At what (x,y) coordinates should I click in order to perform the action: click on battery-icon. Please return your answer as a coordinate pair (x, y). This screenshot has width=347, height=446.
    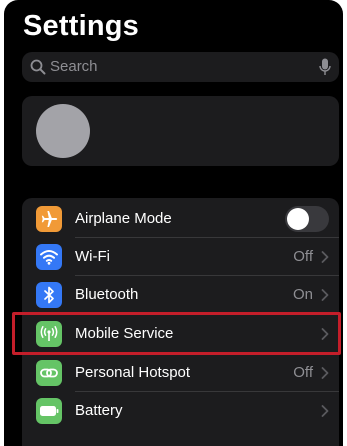
    Looking at the image, I should click on (49, 411).